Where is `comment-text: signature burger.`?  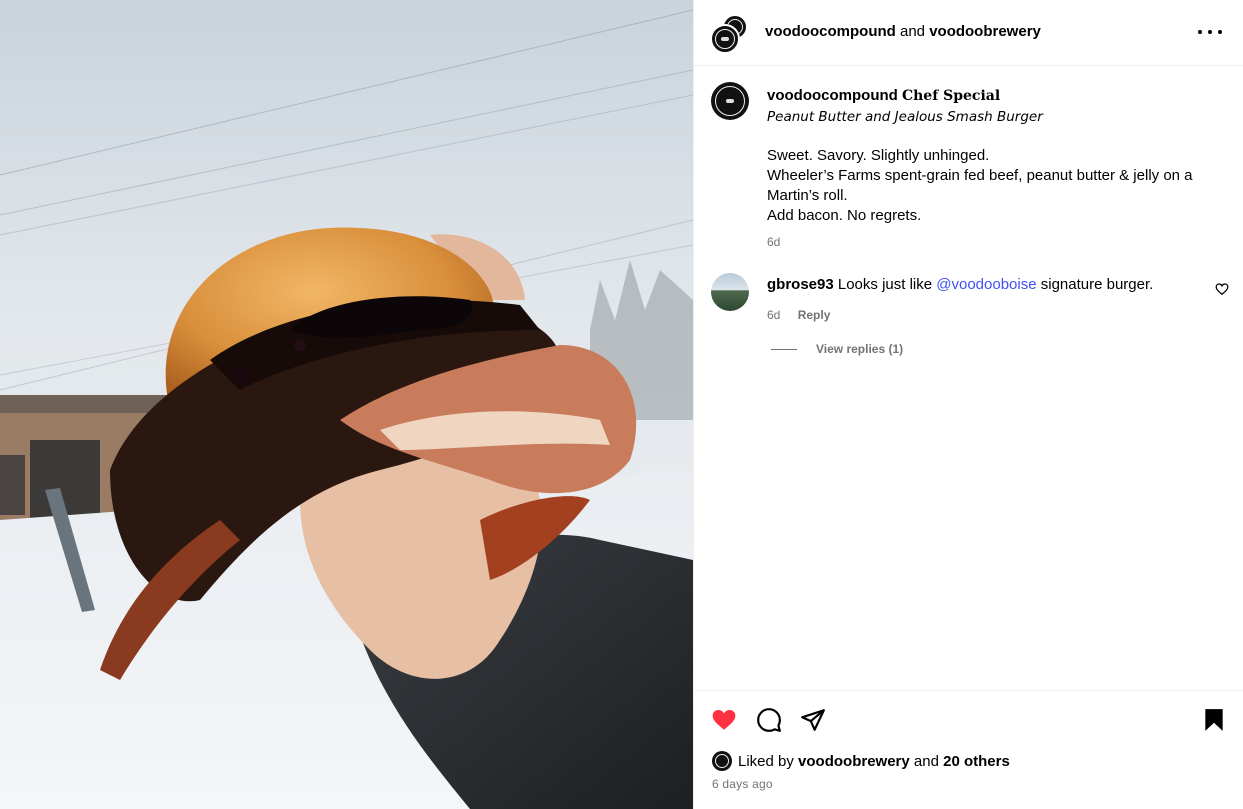 comment-text: signature burger. is located at coordinates (1097, 284).